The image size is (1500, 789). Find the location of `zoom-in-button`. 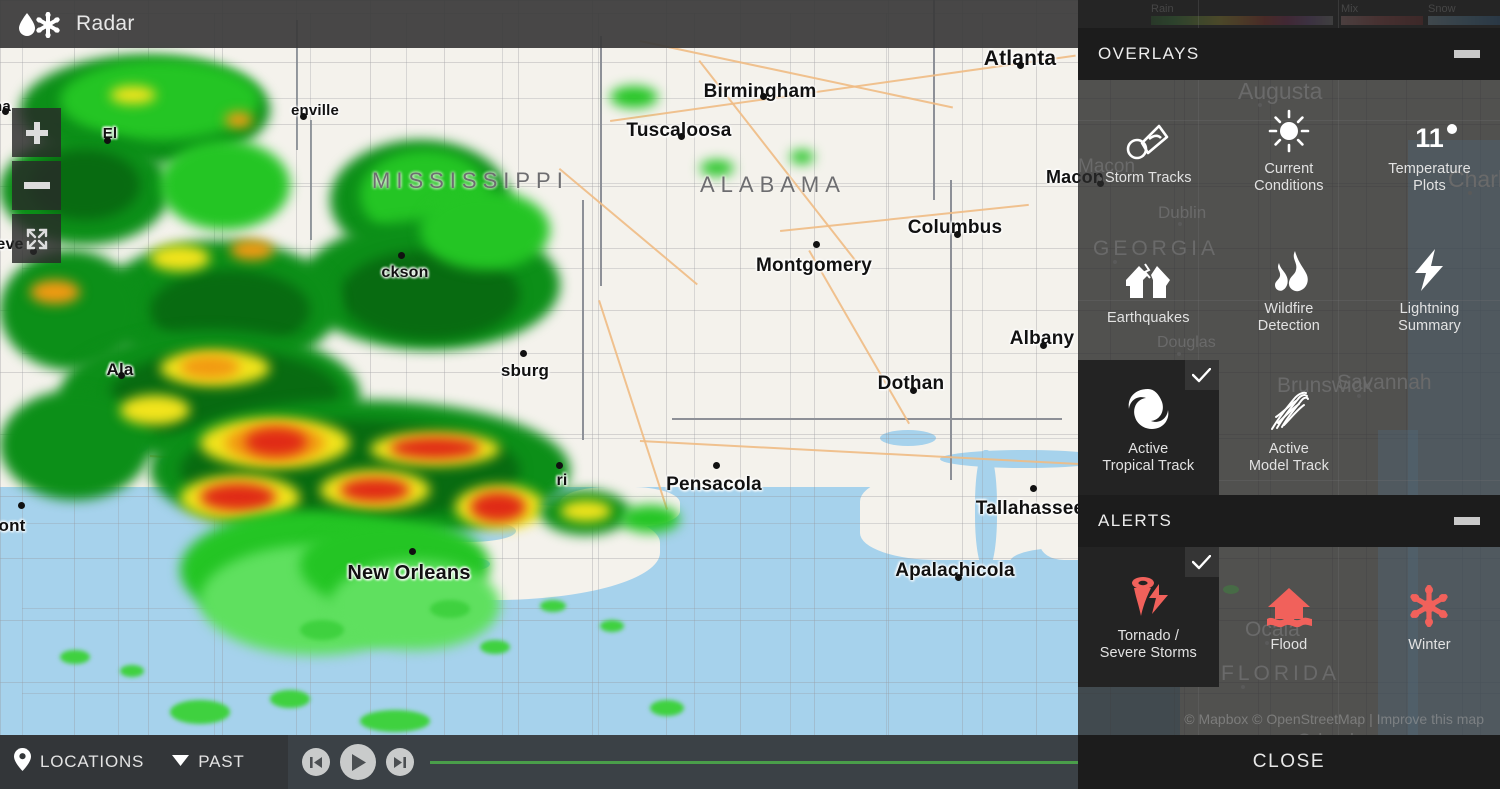

zoom-in-button is located at coordinates (36, 132).